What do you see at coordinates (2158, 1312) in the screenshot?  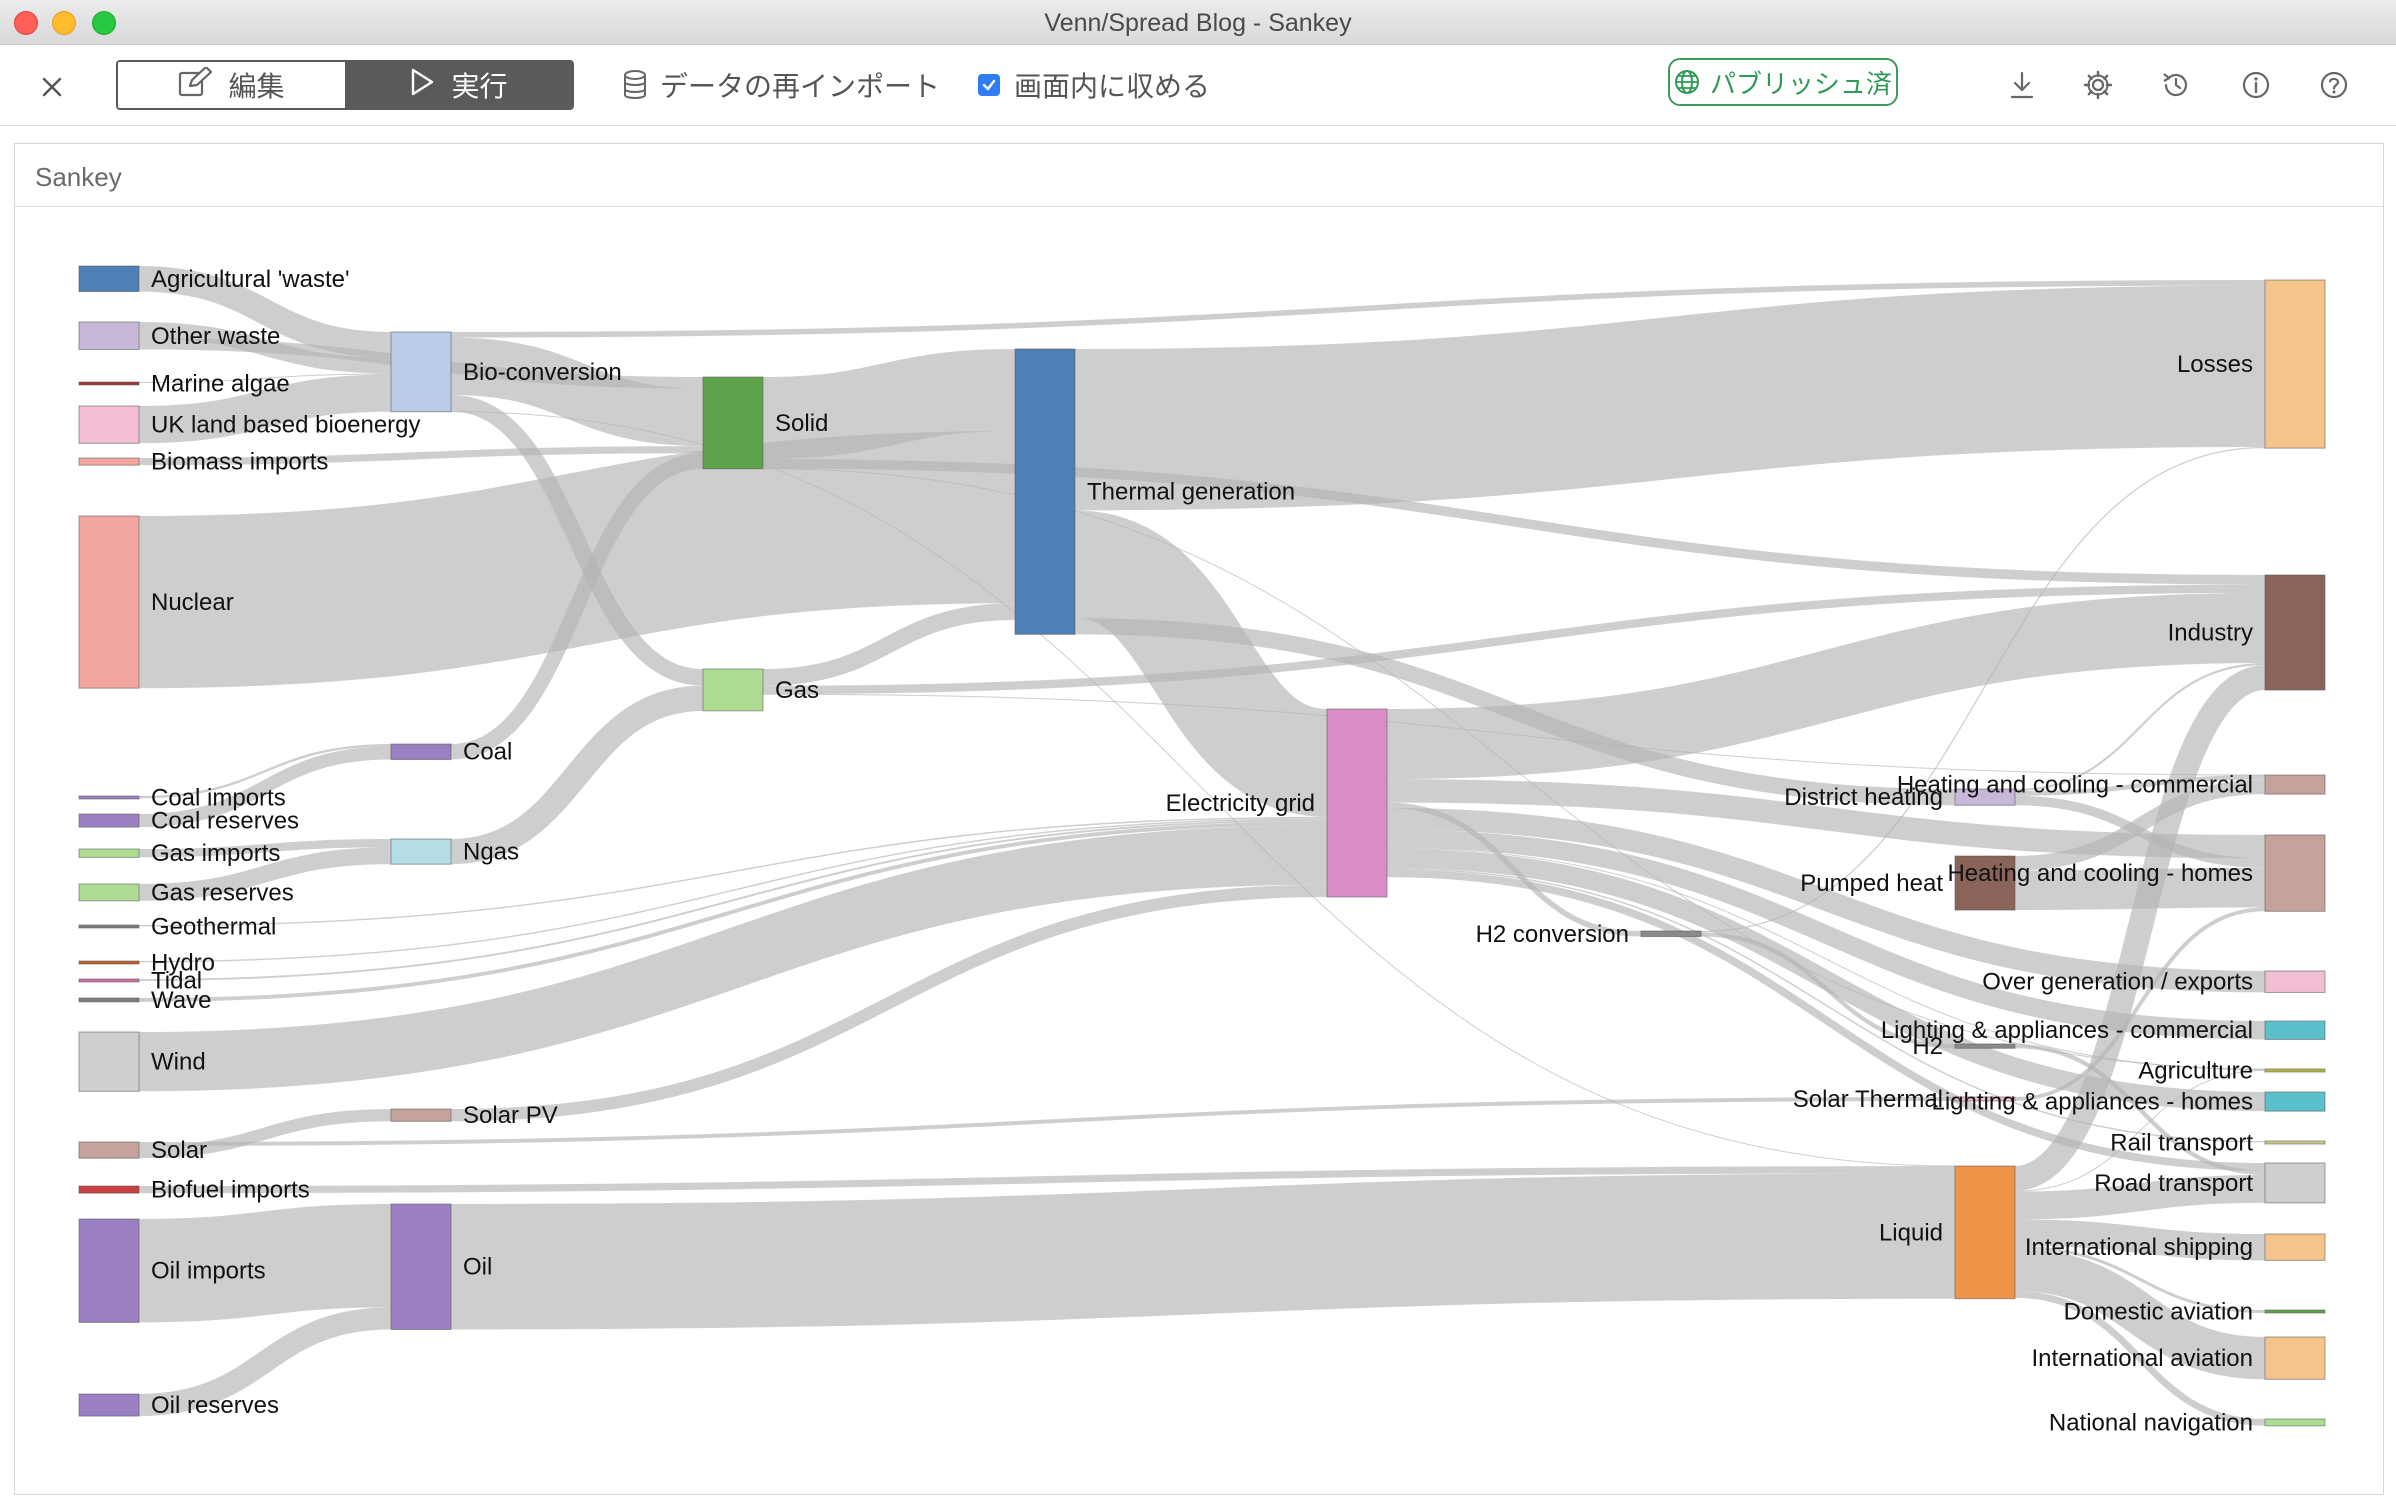 I see `node-label-domav: Domestic aviation` at bounding box center [2158, 1312].